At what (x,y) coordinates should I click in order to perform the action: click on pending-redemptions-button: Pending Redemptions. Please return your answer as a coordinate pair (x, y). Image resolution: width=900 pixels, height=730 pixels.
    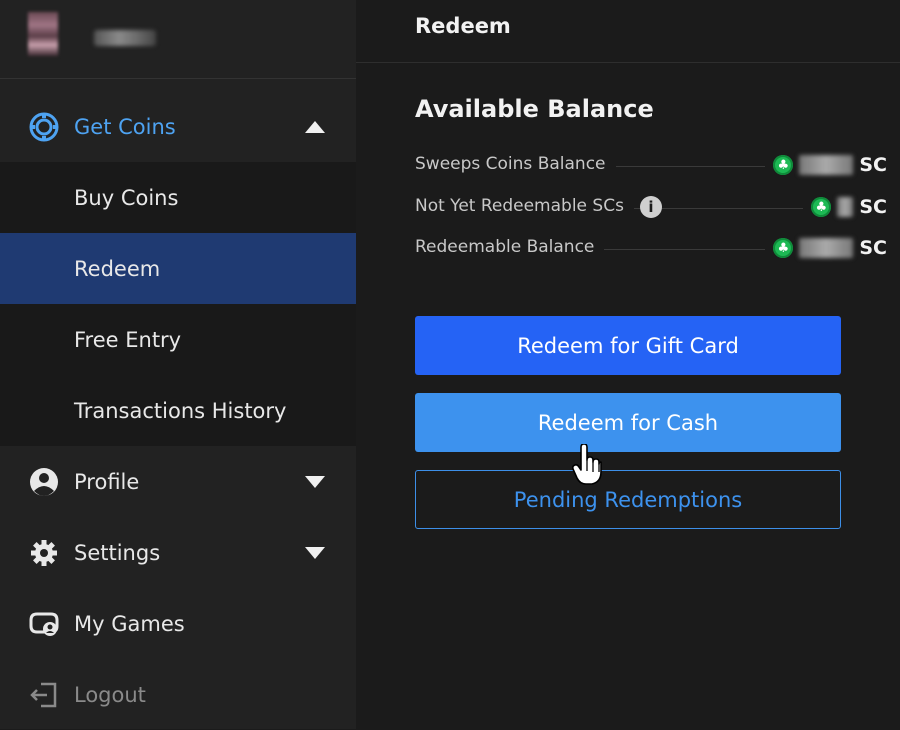
    Looking at the image, I should click on (628, 499).